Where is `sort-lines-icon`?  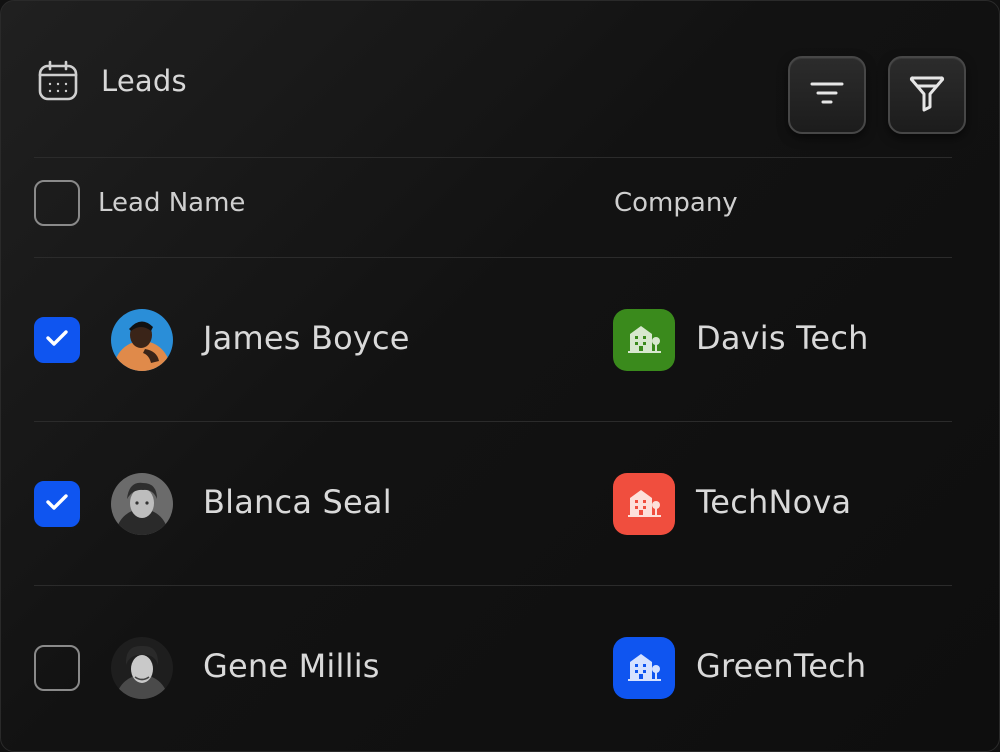
sort-lines-icon is located at coordinates (827, 95).